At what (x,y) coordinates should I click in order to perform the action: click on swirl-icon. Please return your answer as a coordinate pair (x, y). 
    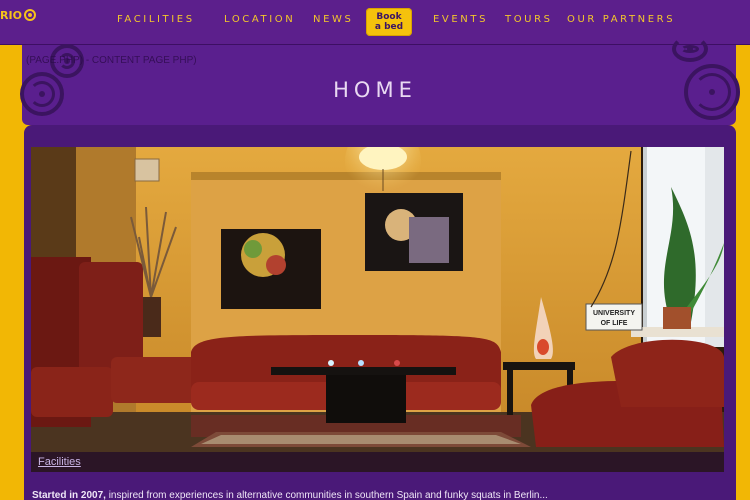
    Looking at the image, I should click on (29, 15).